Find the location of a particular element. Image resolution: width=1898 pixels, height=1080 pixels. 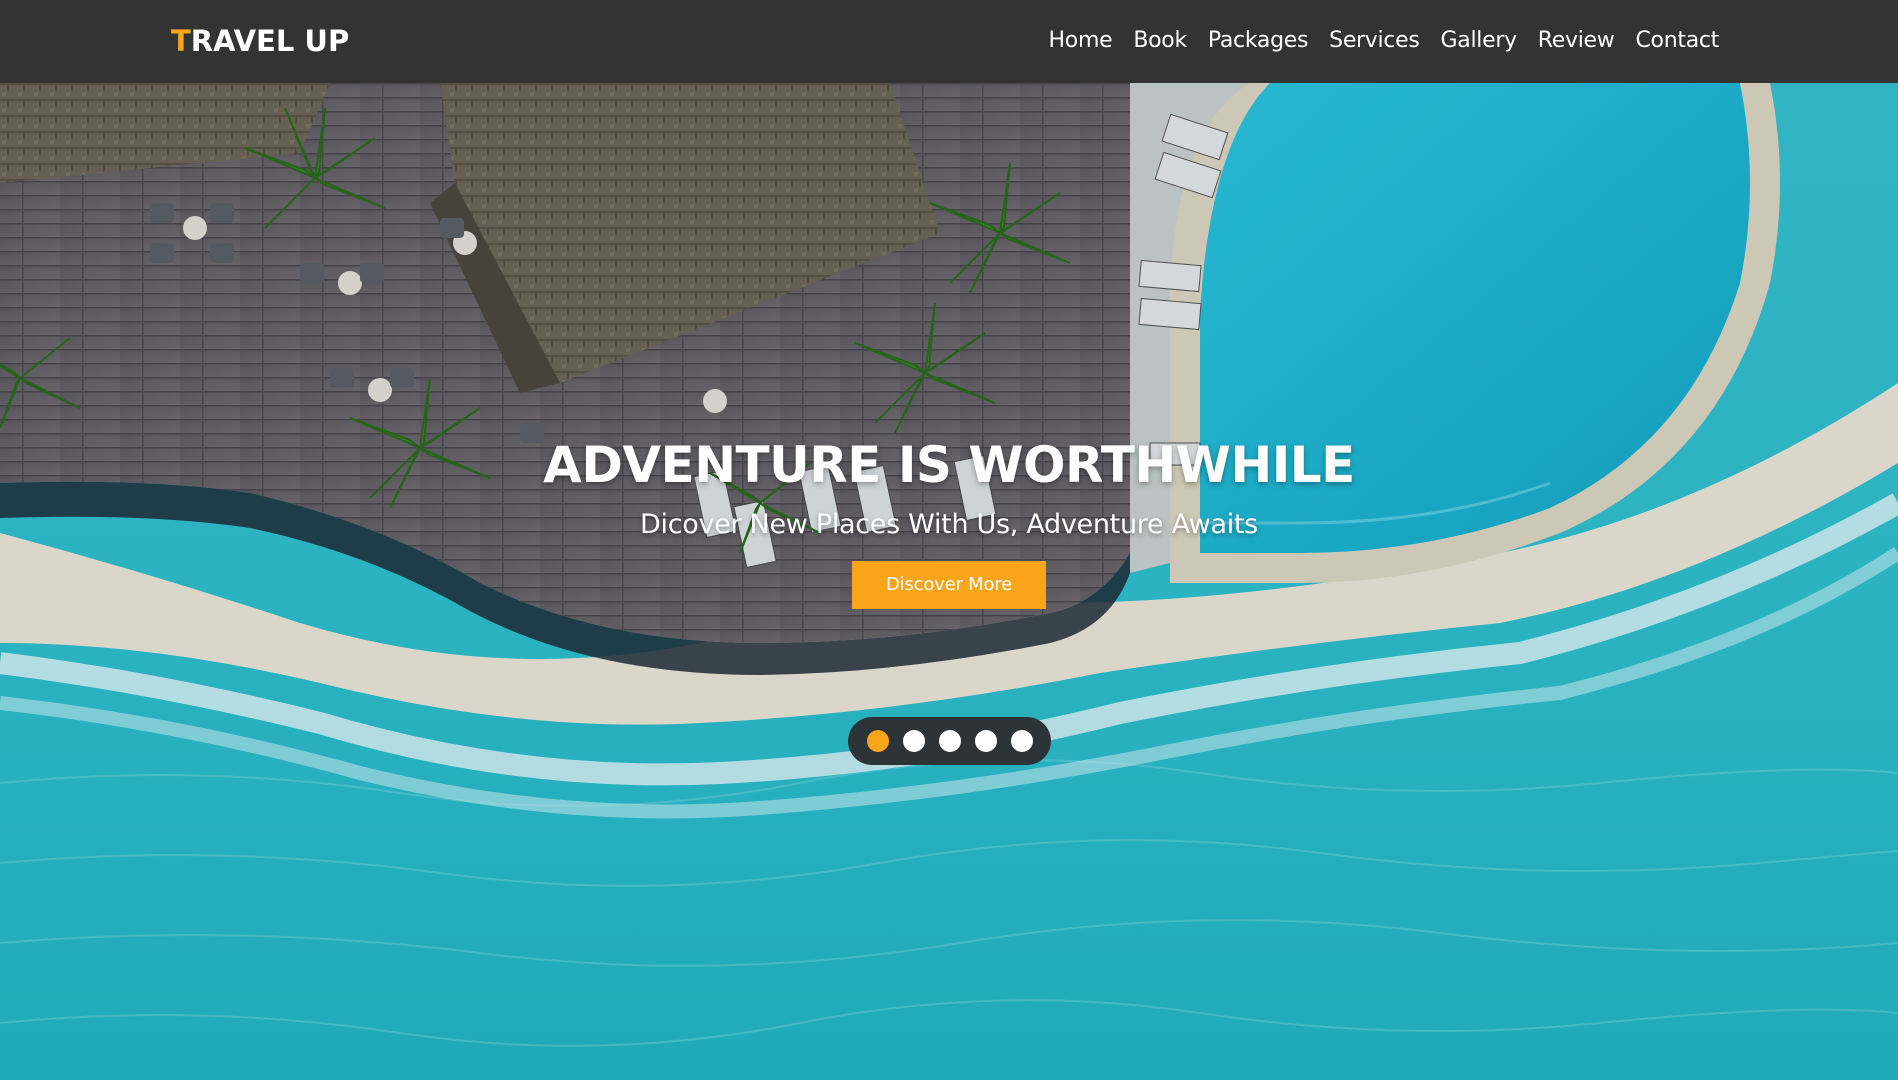

nav-packages: Packages is located at coordinates (1258, 41).